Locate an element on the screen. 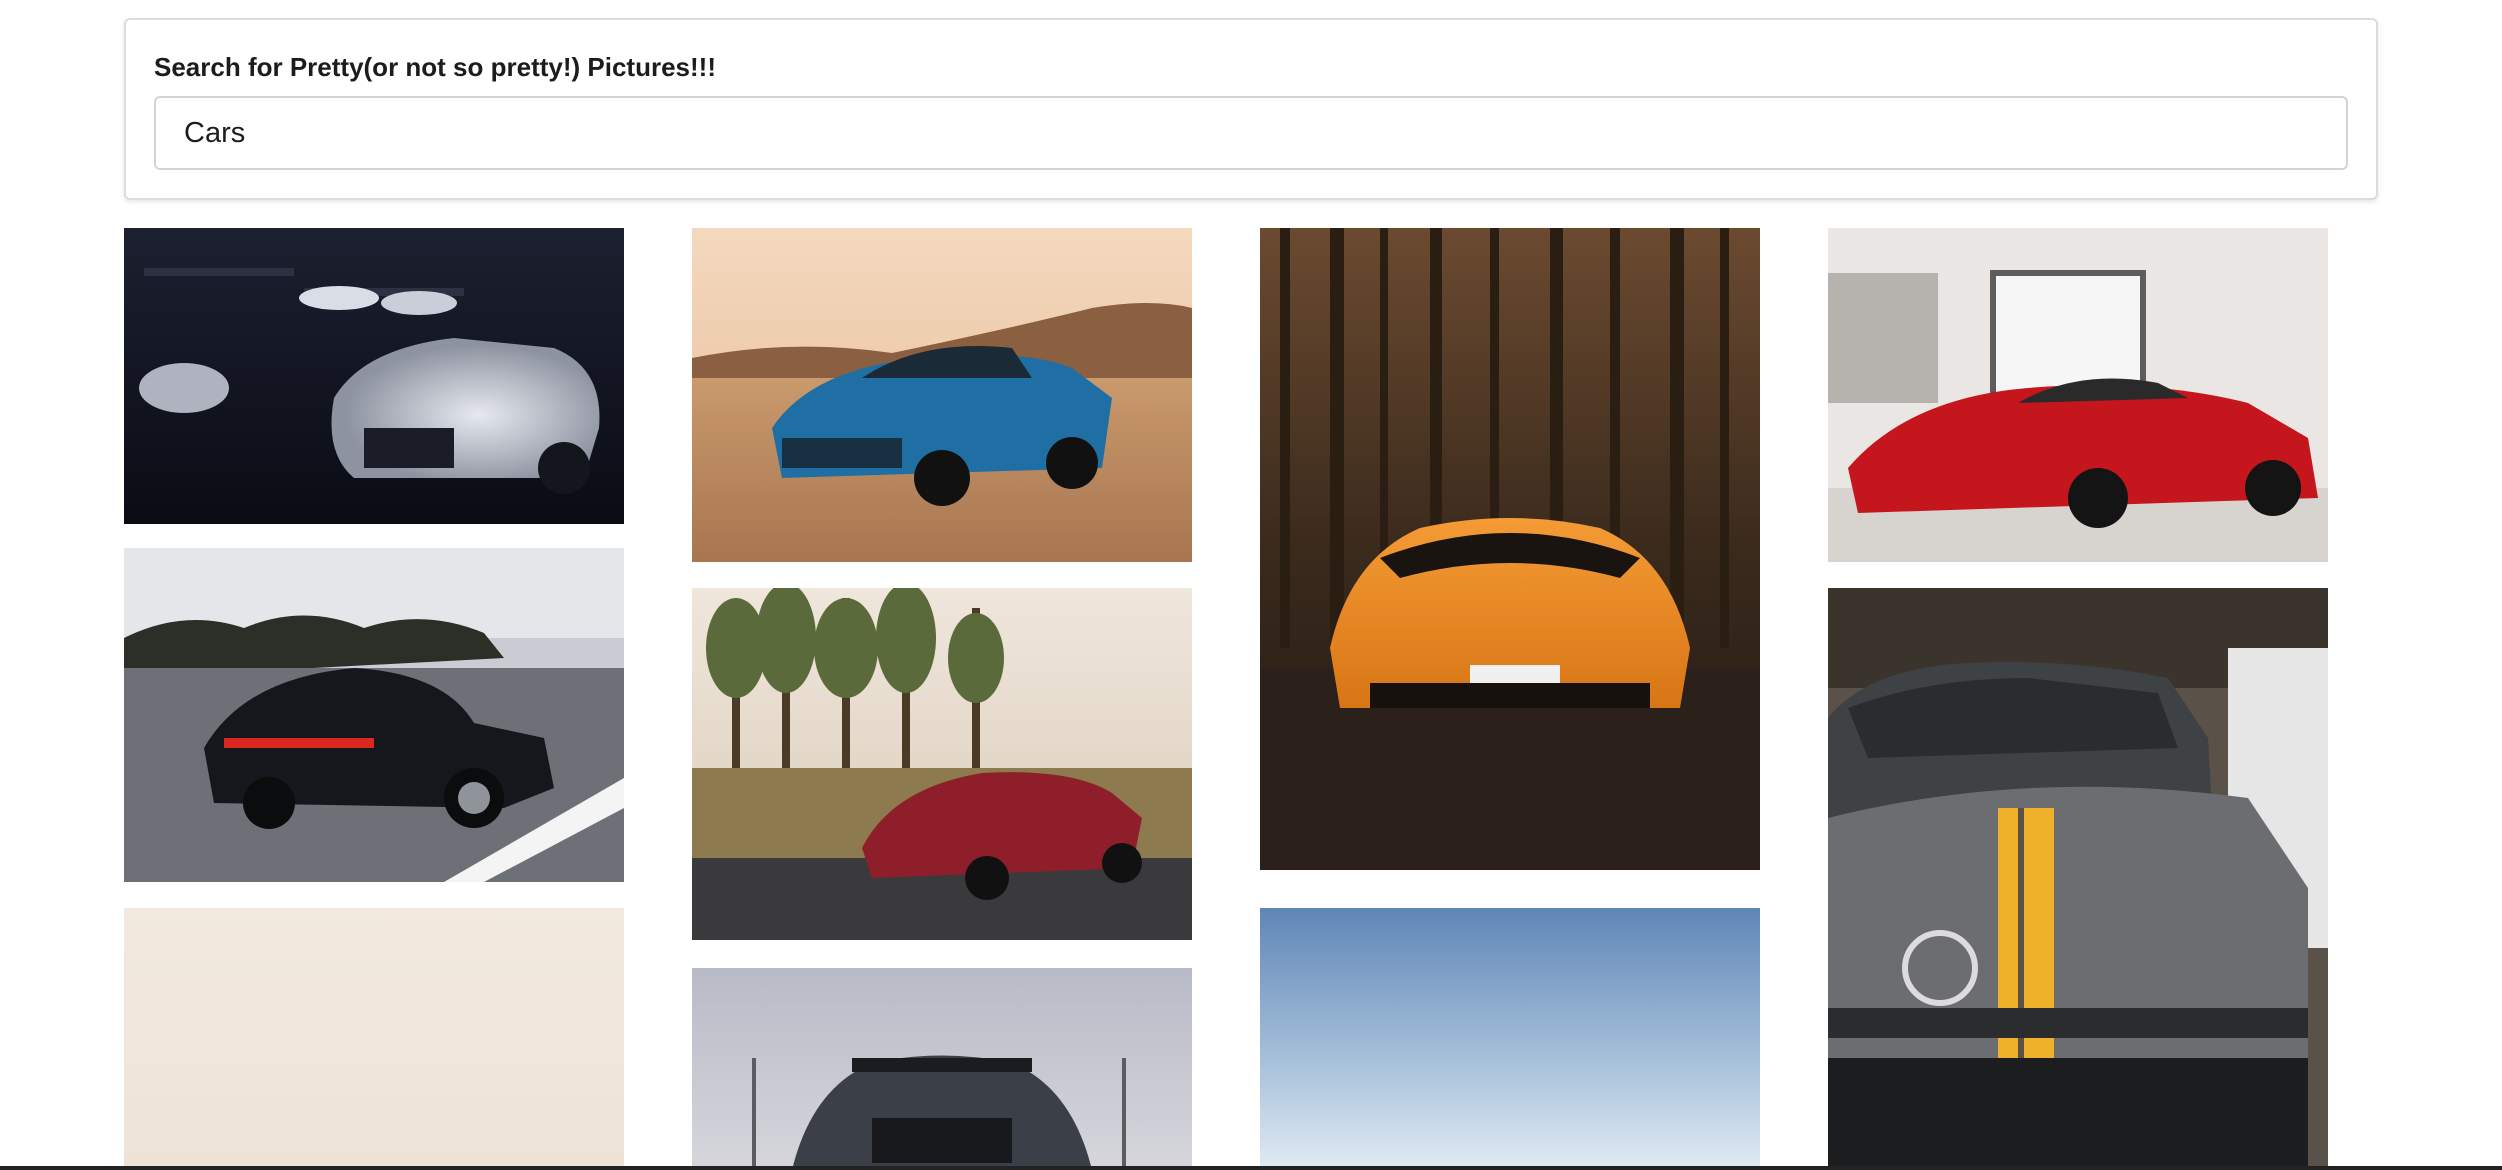 This screenshot has height=1170, width=2502. photo-blue-camaro is located at coordinates (942, 395).